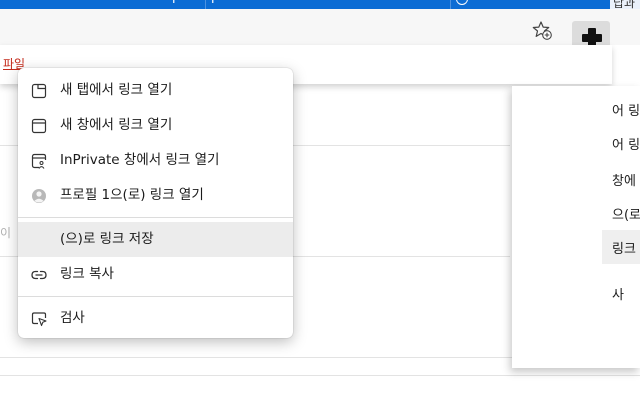 This screenshot has height=400, width=640. What do you see at coordinates (624, 179) in the screenshot?
I see `side-item: 창에` at bounding box center [624, 179].